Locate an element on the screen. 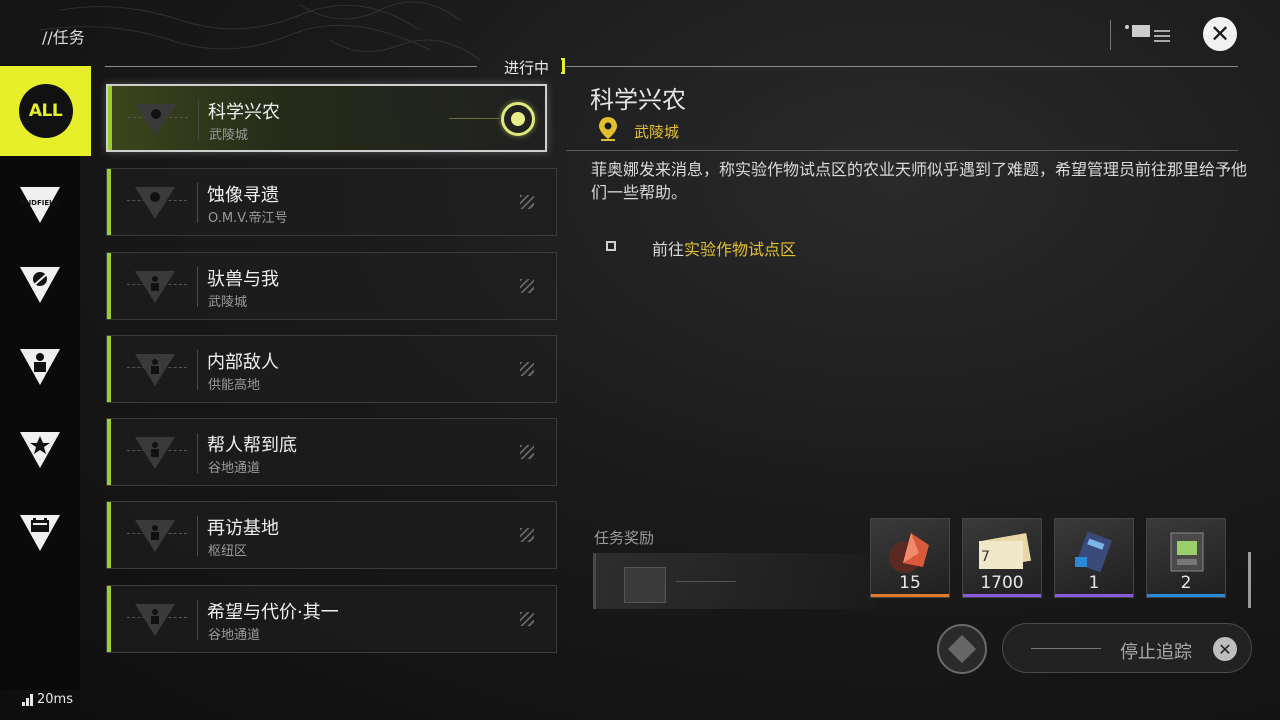  status-label: 进行中 is located at coordinates (527, 68).